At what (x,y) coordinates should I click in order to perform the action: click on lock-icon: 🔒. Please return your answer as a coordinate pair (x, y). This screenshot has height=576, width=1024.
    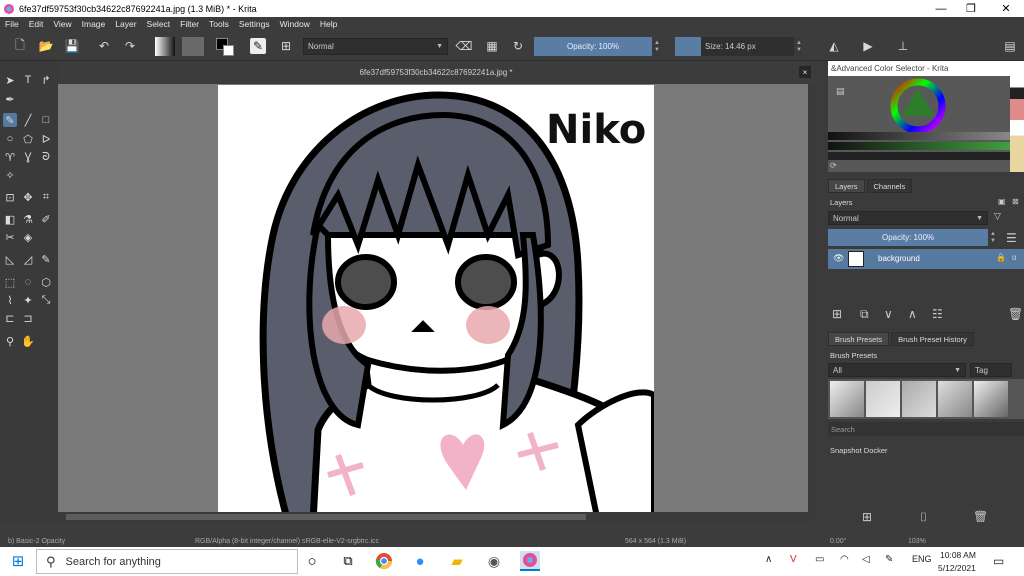
    Looking at the image, I should click on (1001, 257).